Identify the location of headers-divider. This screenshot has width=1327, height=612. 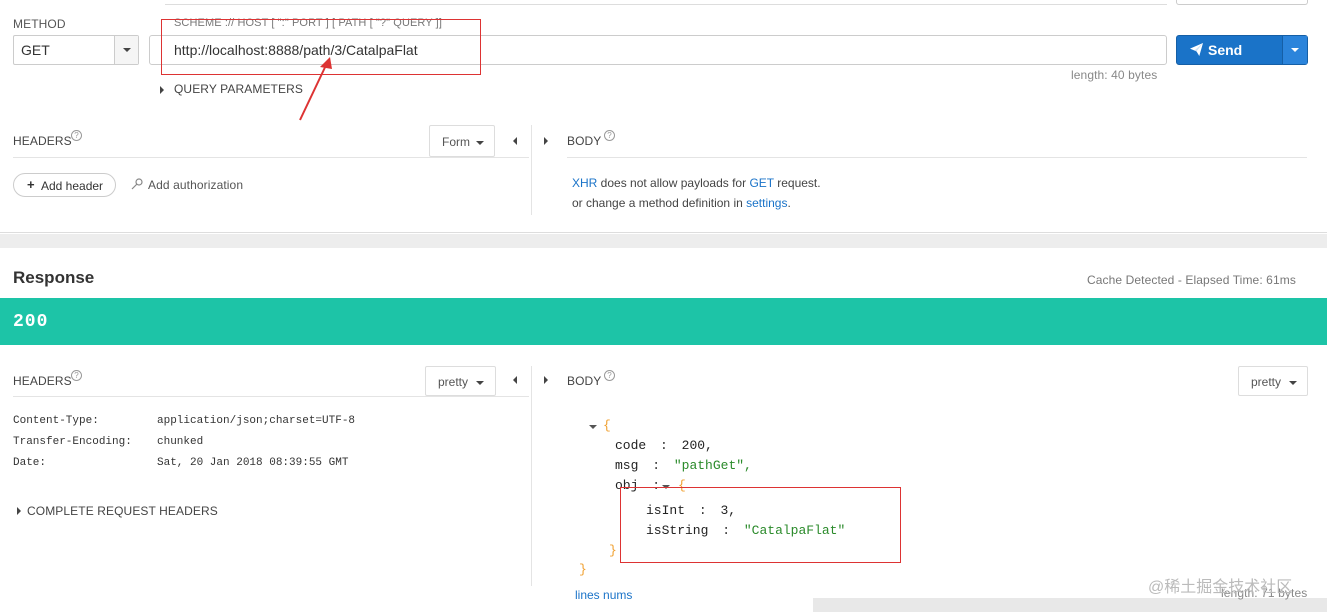
(271, 157).